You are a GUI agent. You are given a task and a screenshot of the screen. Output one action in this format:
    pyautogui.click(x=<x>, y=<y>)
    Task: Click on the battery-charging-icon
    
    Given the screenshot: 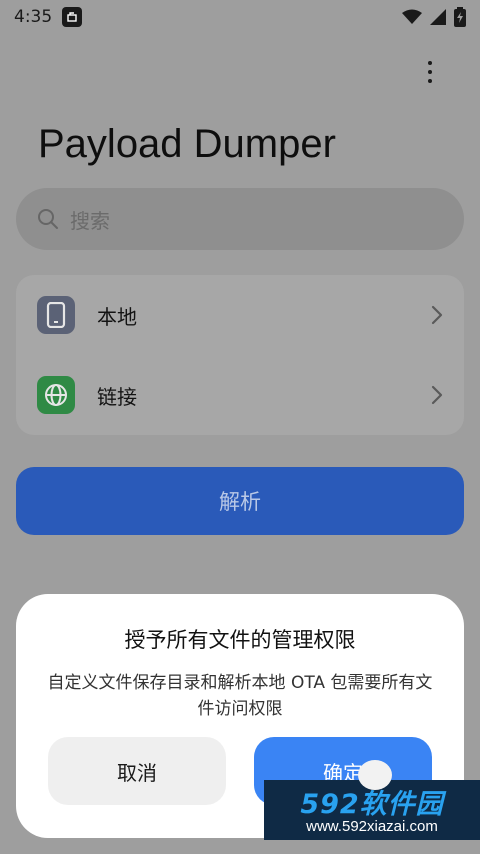 What is the action you would take?
    pyautogui.click(x=460, y=19)
    